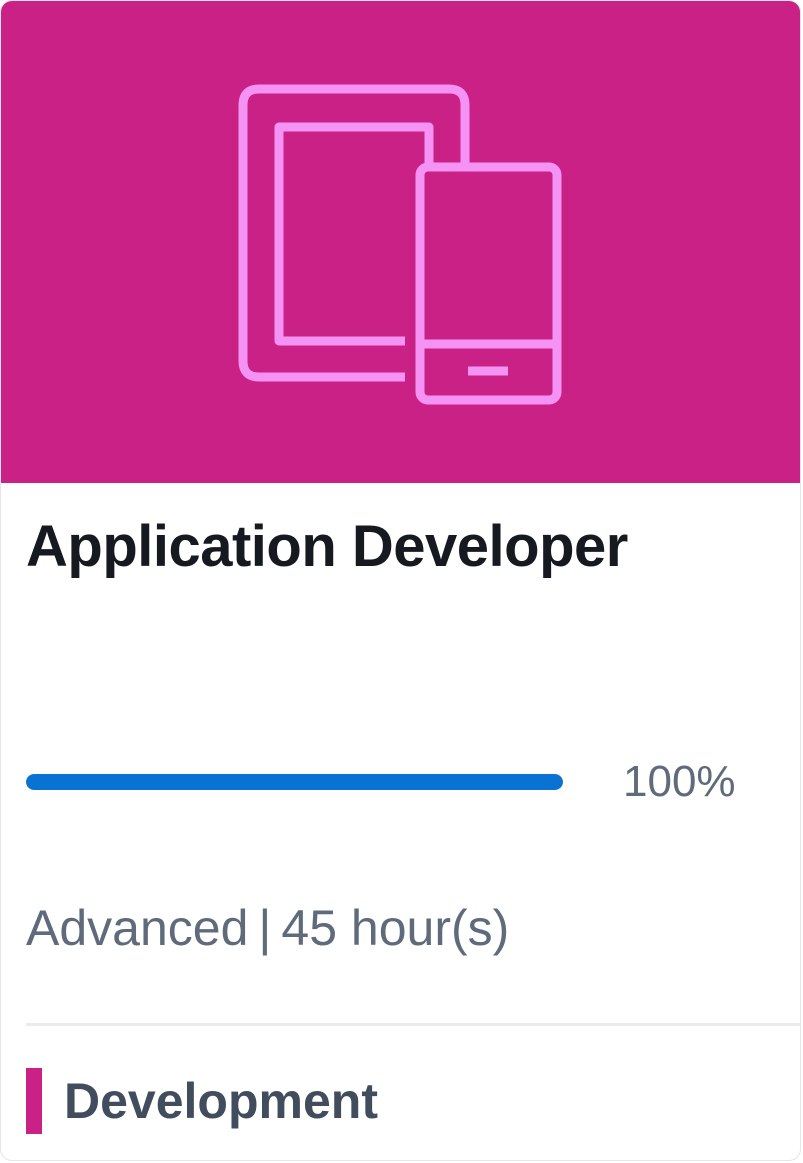 Image resolution: width=803 pixels, height=1163 pixels. What do you see at coordinates (34, 1101) in the screenshot?
I see `category-color-bar` at bounding box center [34, 1101].